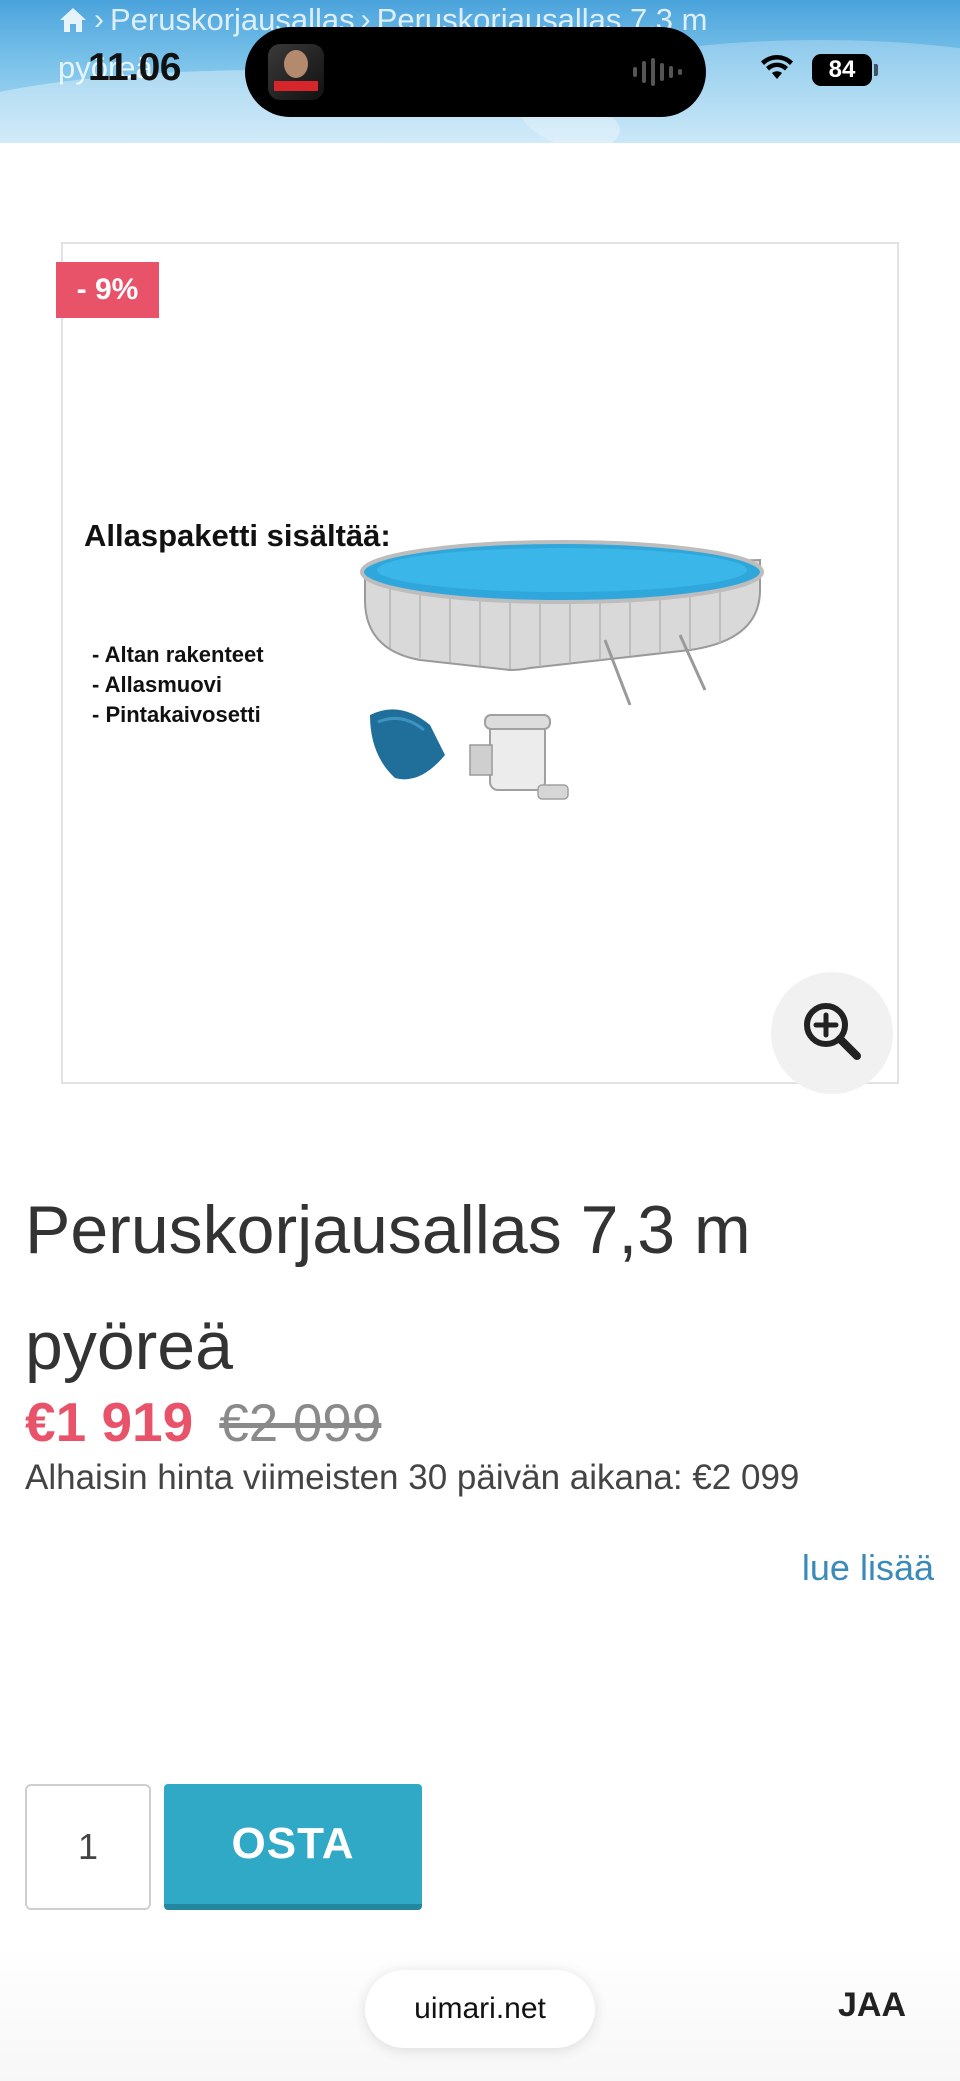 This screenshot has width=960, height=2081. I want to click on audio-waveform-icon, so click(657, 72).